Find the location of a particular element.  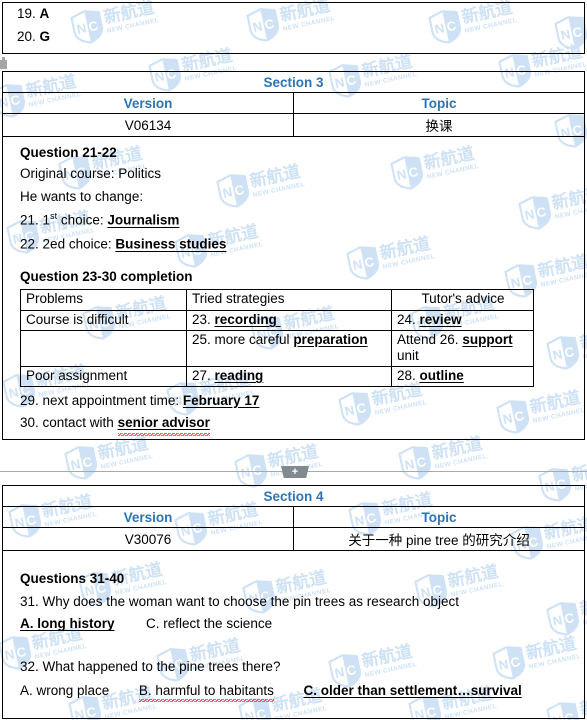

cell-advice: 24. review is located at coordinates (462, 320).